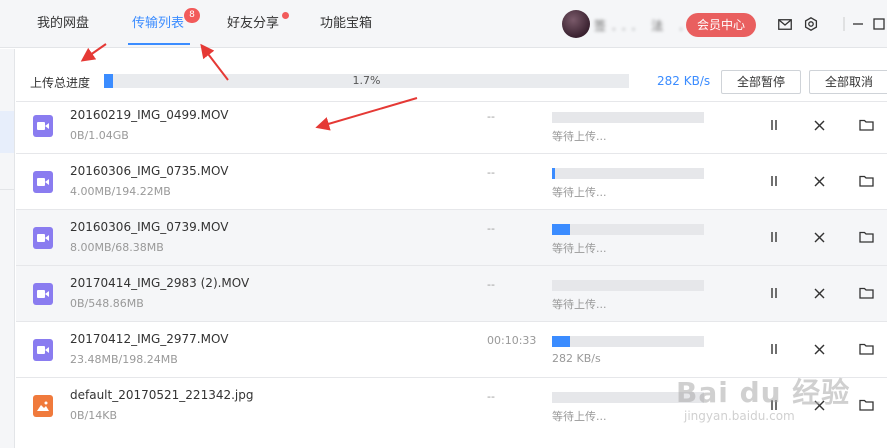  What do you see at coordinates (512, 340) in the screenshot?
I see `time-remaining: 00:10:33` at bounding box center [512, 340].